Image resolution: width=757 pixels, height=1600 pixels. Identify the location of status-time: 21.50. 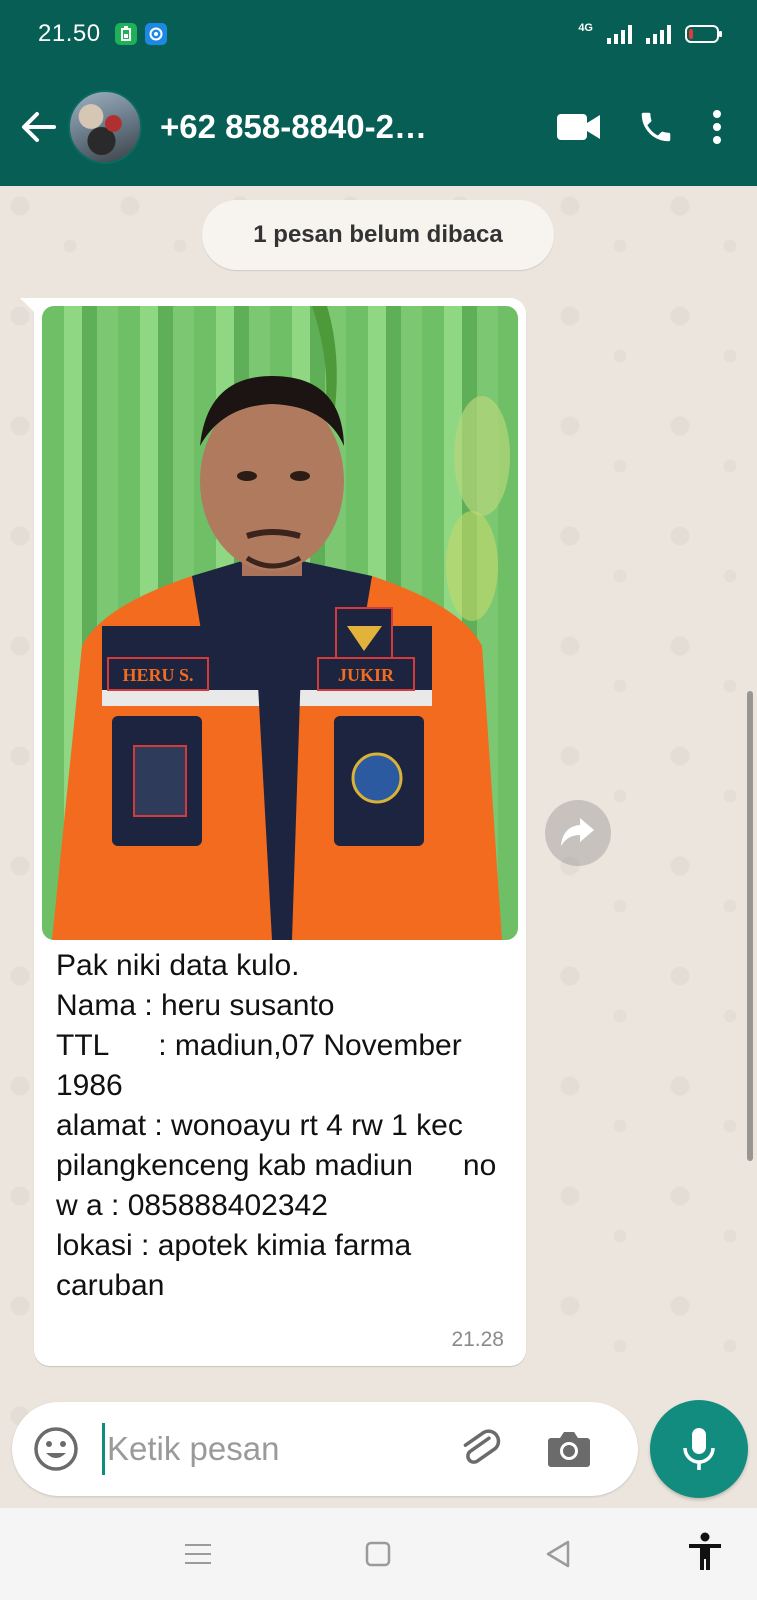
(69, 33).